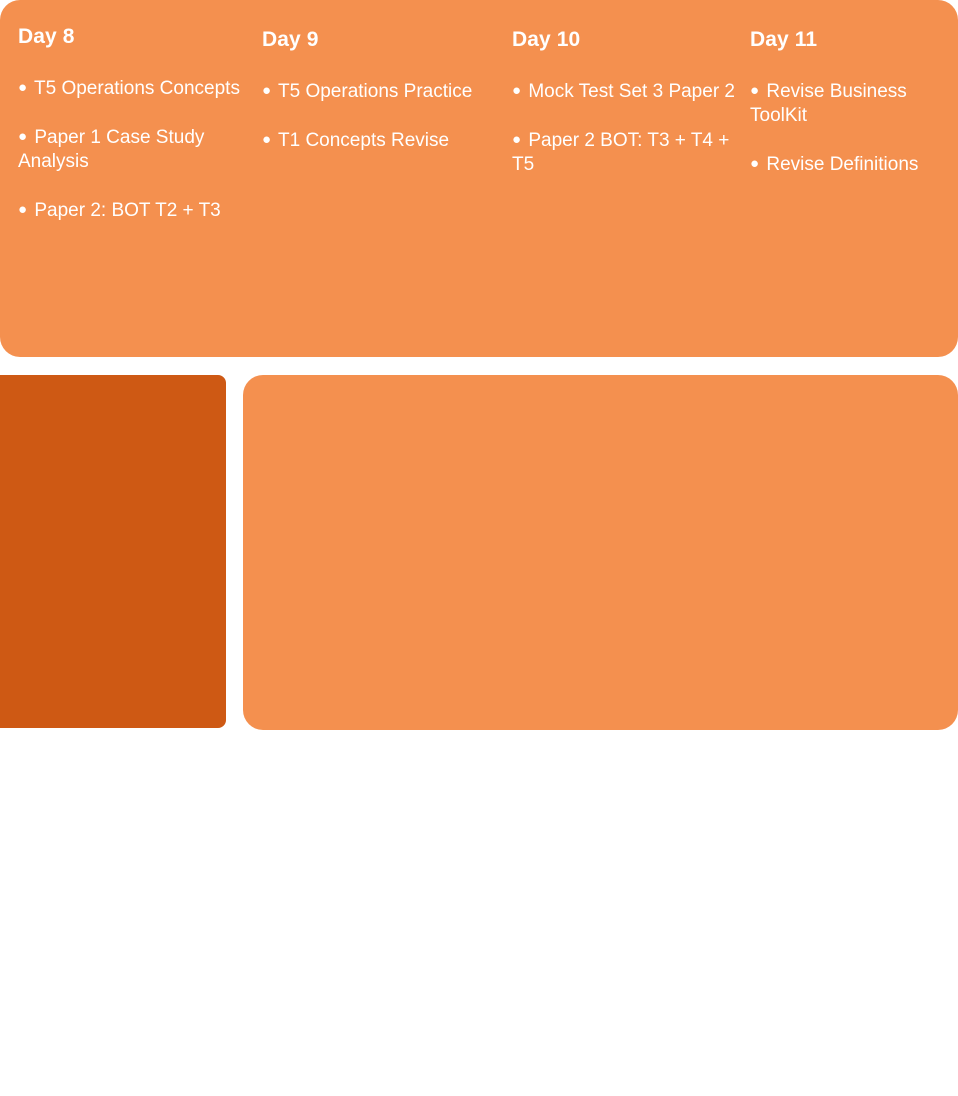  I want to click on task-item: ● Paper 2 BOT: T3 + T4 + T5, so click(625, 152).